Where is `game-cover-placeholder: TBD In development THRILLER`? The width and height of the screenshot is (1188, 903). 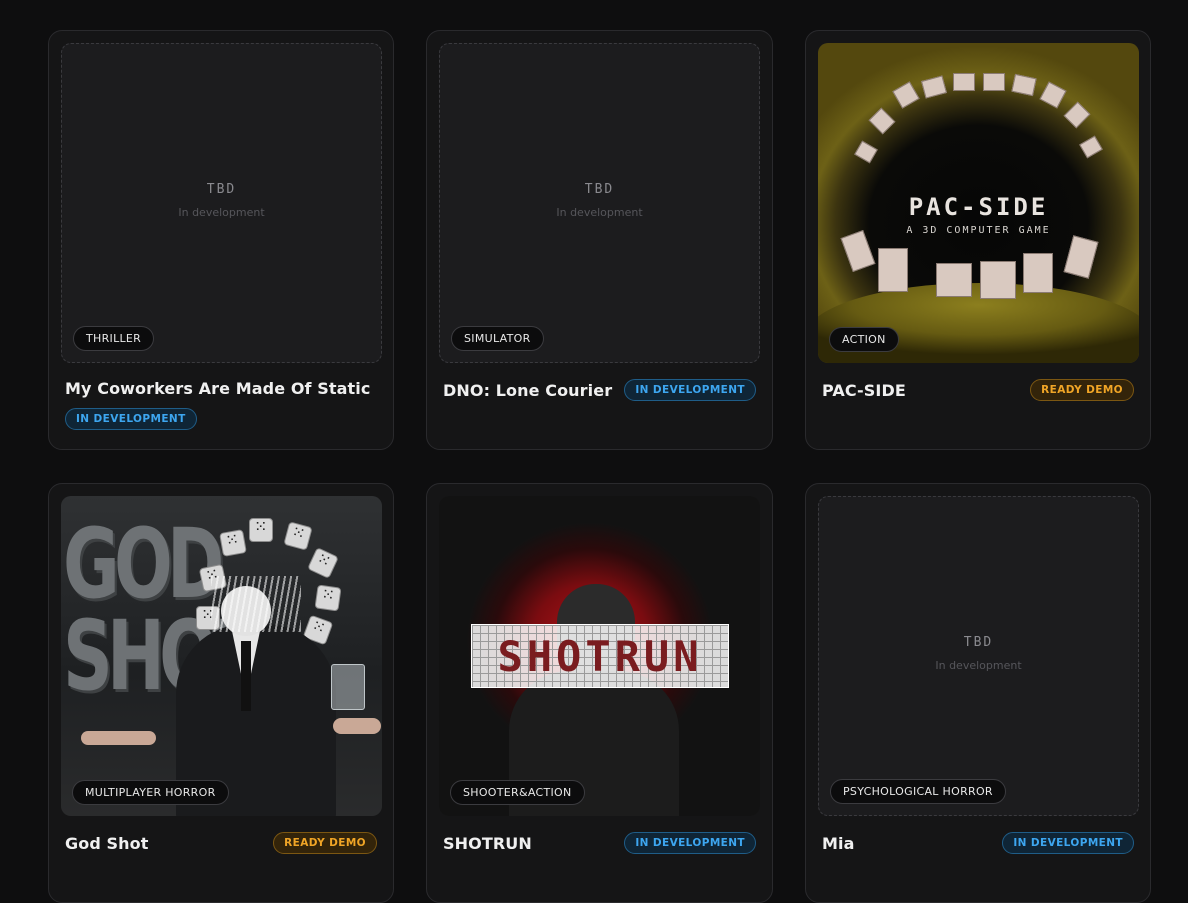 game-cover-placeholder: TBD In development THRILLER is located at coordinates (221, 203).